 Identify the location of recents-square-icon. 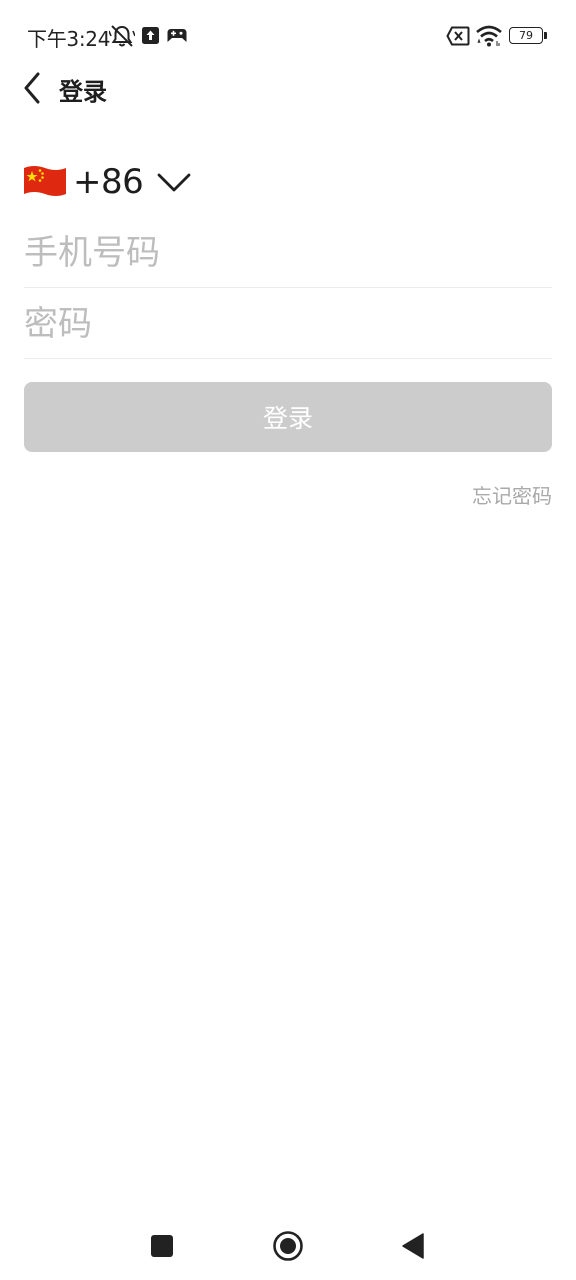
(162, 1246).